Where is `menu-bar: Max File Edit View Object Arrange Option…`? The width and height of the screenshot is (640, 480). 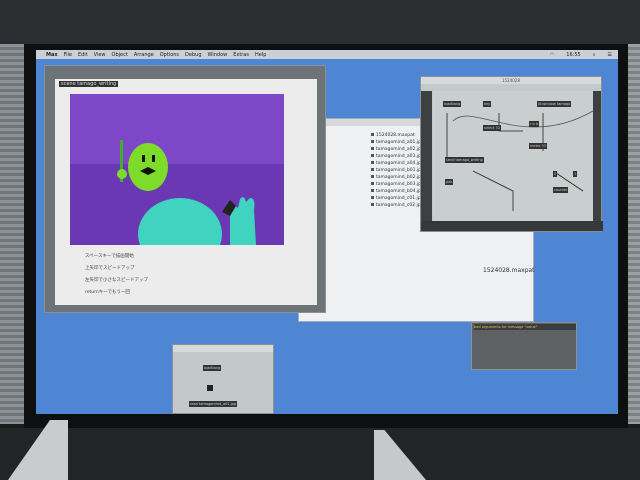 menu-bar: Max File Edit View Object Arrange Option… is located at coordinates (327, 54).